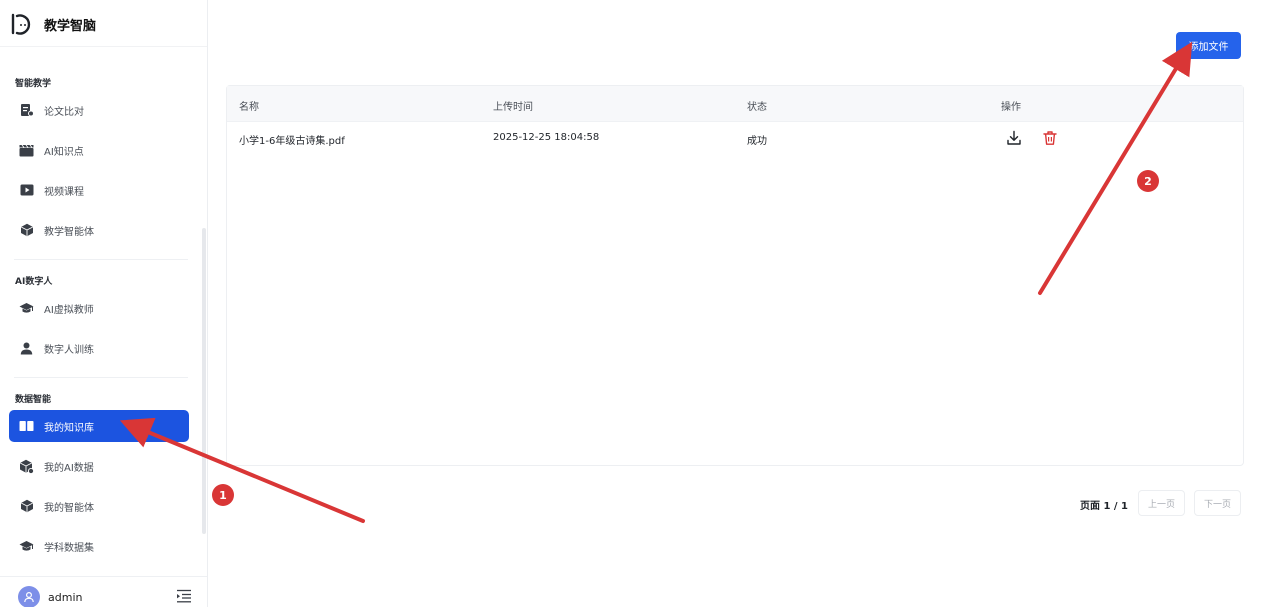 This screenshot has height=607, width=1263. Describe the element at coordinates (99, 230) in the screenshot. I see `sidebar-item-teaching-agent: 教学智能体` at that location.